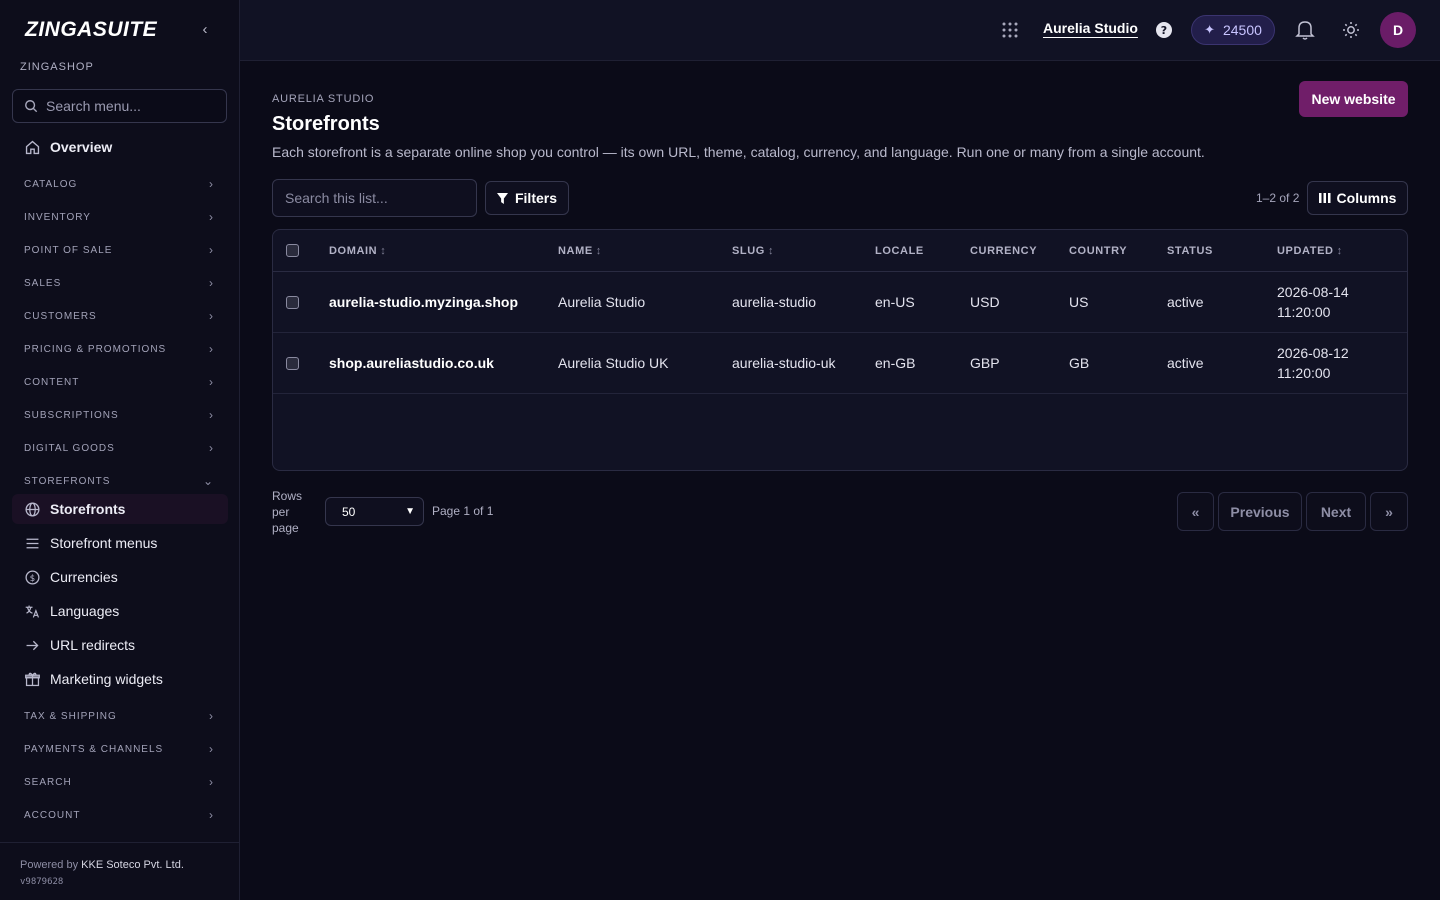 This screenshot has height=900, width=1440. I want to click on nav-group-storefronts: STOREFRONTS ⌄, so click(120, 481).